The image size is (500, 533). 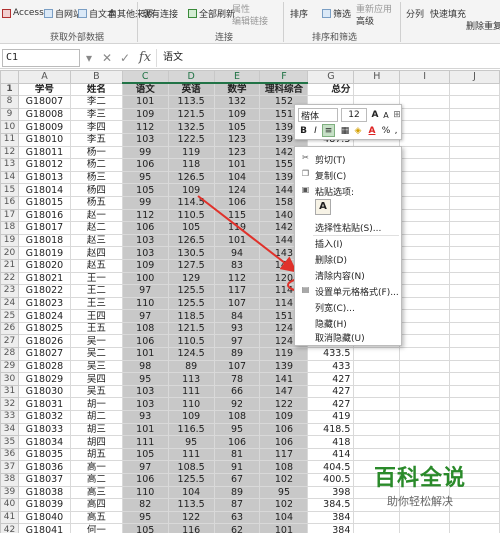 What do you see at coordinates (397, 115) in the screenshot?
I see `format-painter-icon: ⊞` at bounding box center [397, 115].